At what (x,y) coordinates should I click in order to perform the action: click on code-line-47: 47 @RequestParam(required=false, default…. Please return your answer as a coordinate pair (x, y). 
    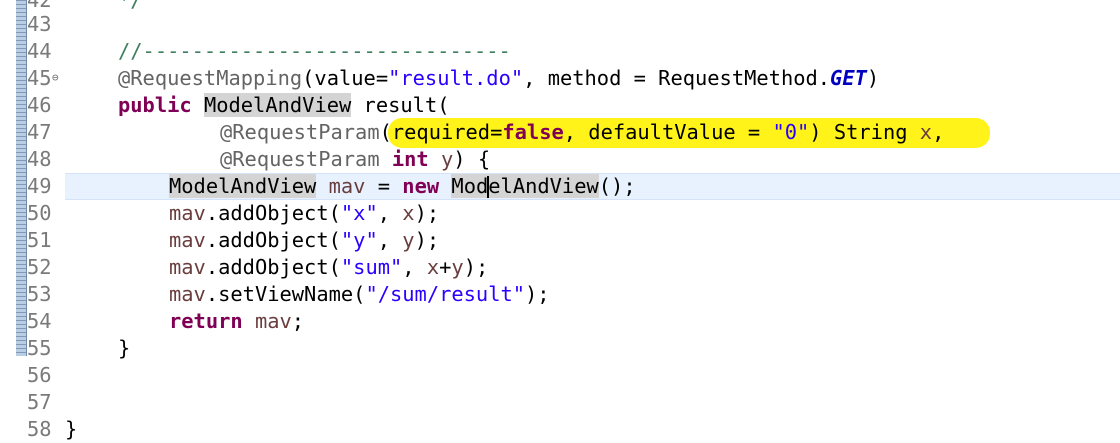
    Looking at the image, I should click on (560, 132).